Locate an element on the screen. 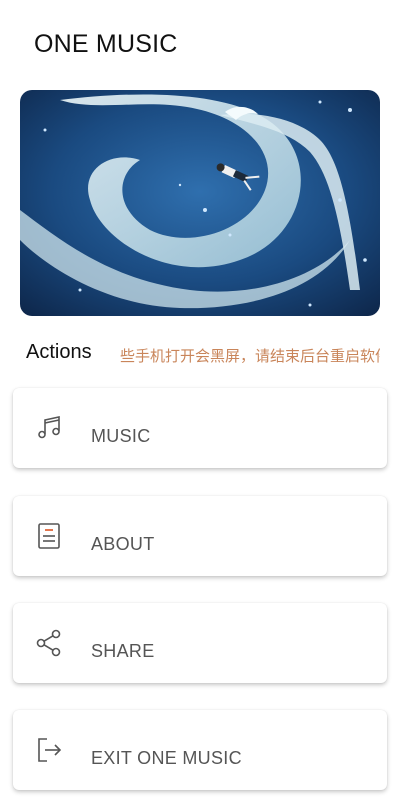 Image resolution: width=400 pixels, height=800 pixels. exit-icon is located at coordinates (50, 750).